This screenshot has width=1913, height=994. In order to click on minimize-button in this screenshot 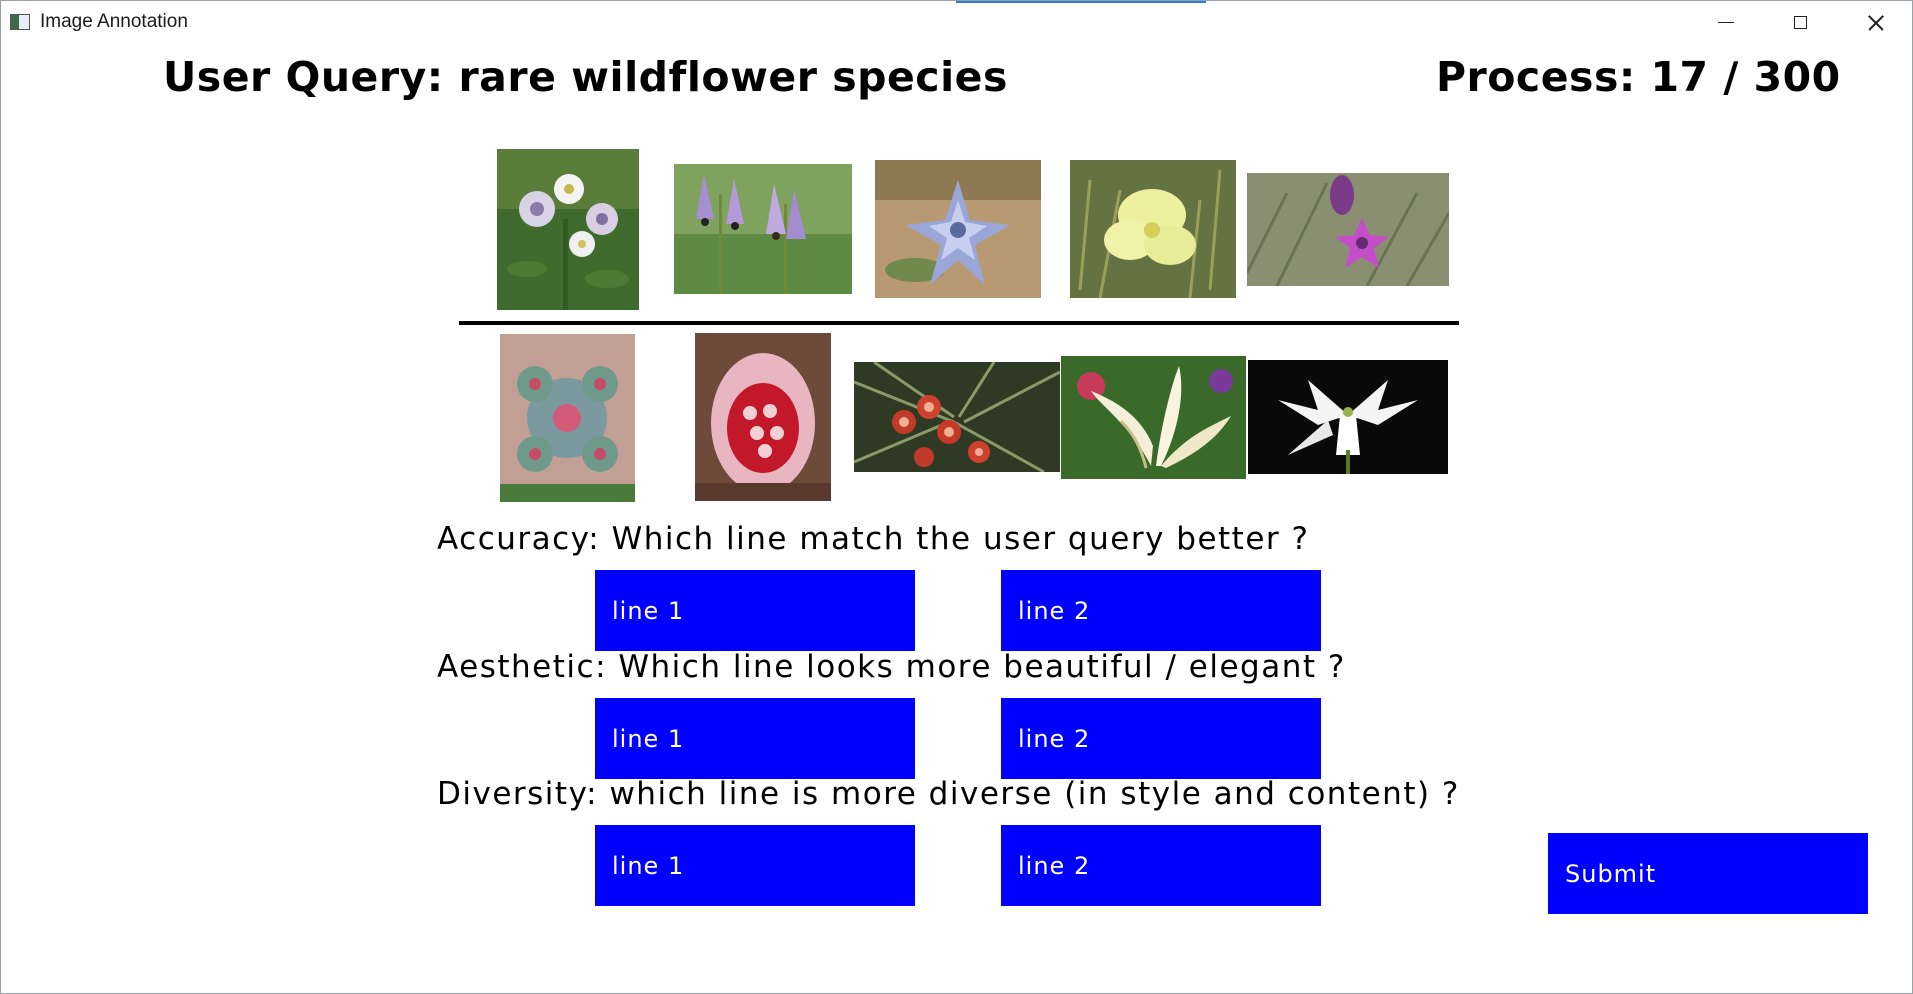, I will do `click(1726, 22)`.